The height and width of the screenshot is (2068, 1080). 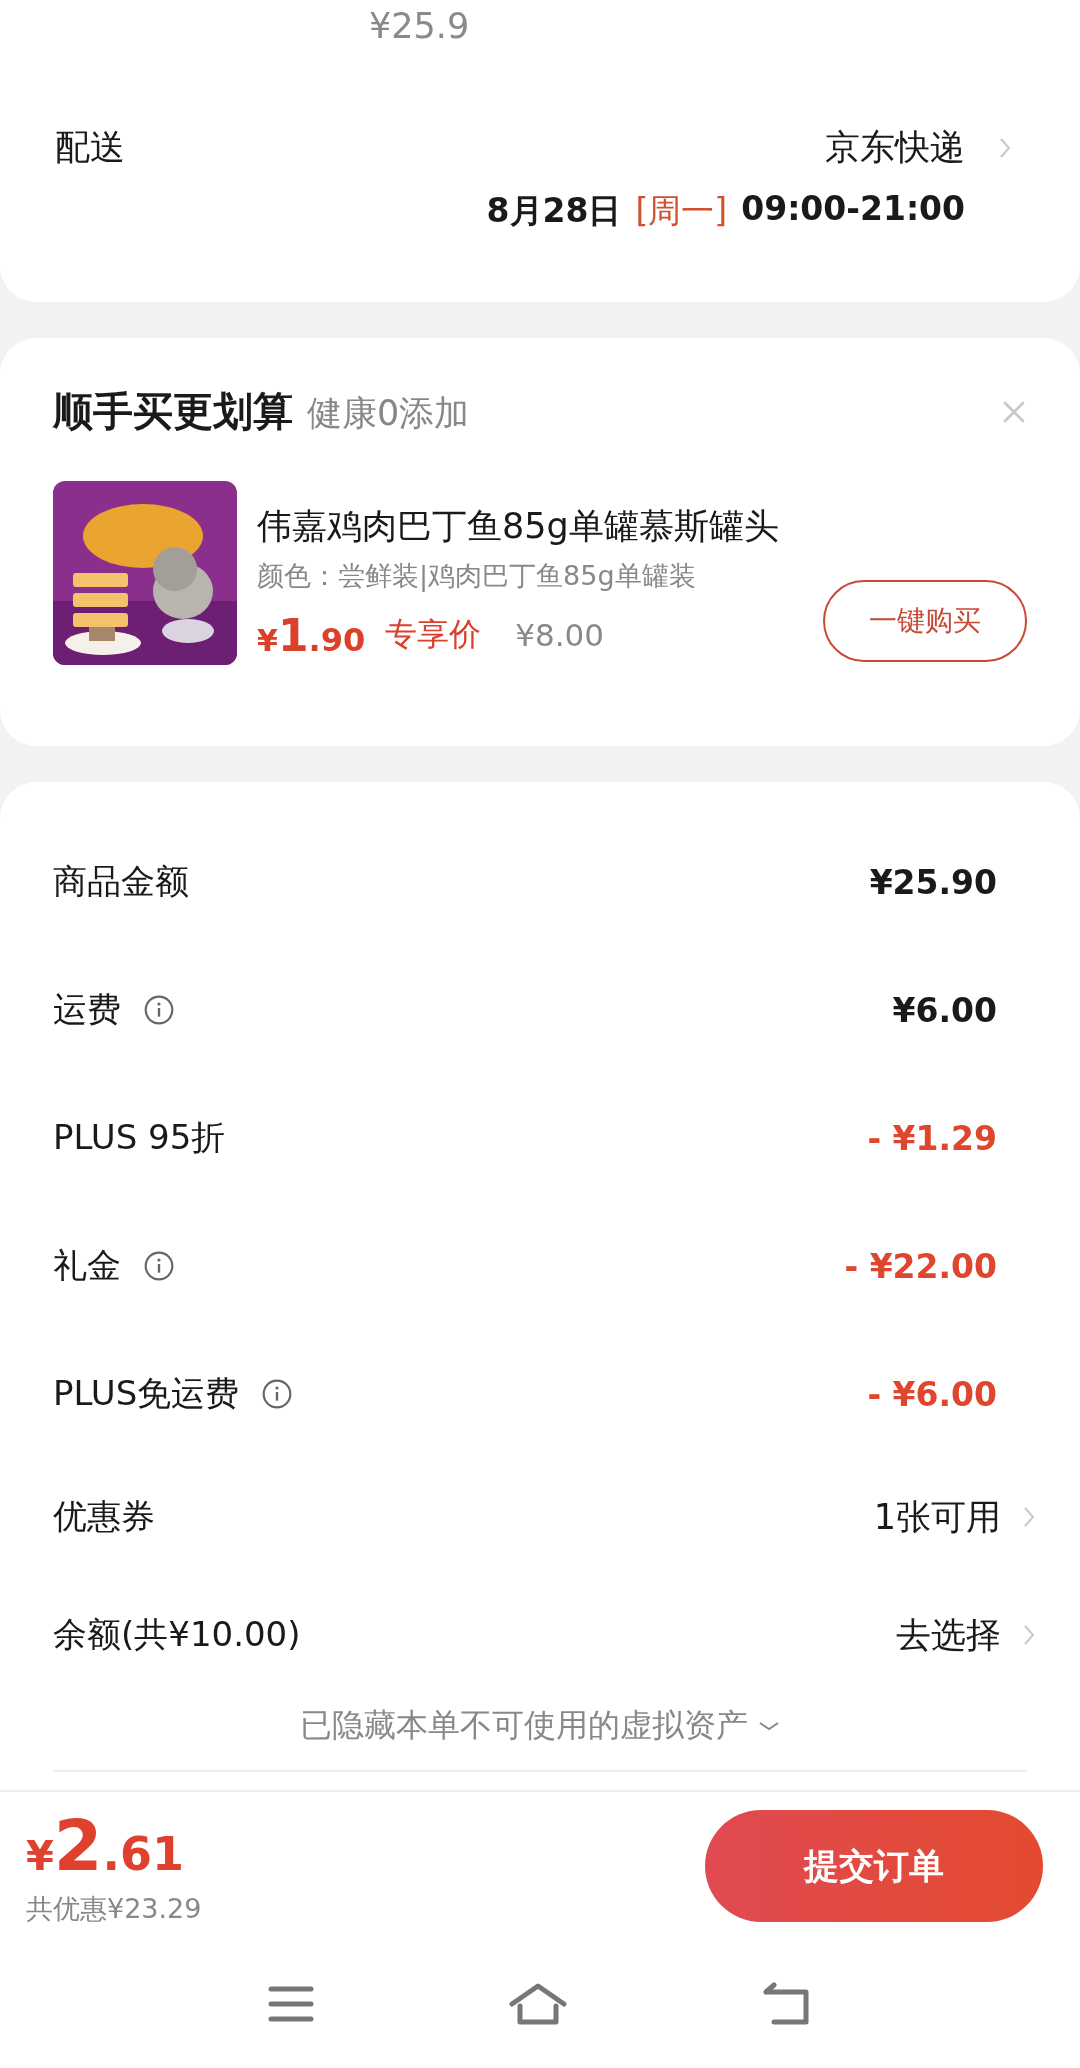 I want to click on delivery-weekday: [周一], so click(x=681, y=211).